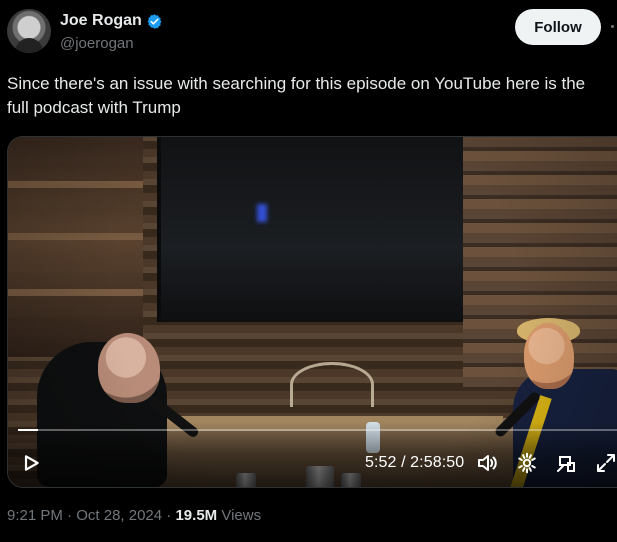 The height and width of the screenshot is (542, 617). Describe the element at coordinates (119, 515) in the screenshot. I see `tweet-date: Oct 28, 2024` at that location.